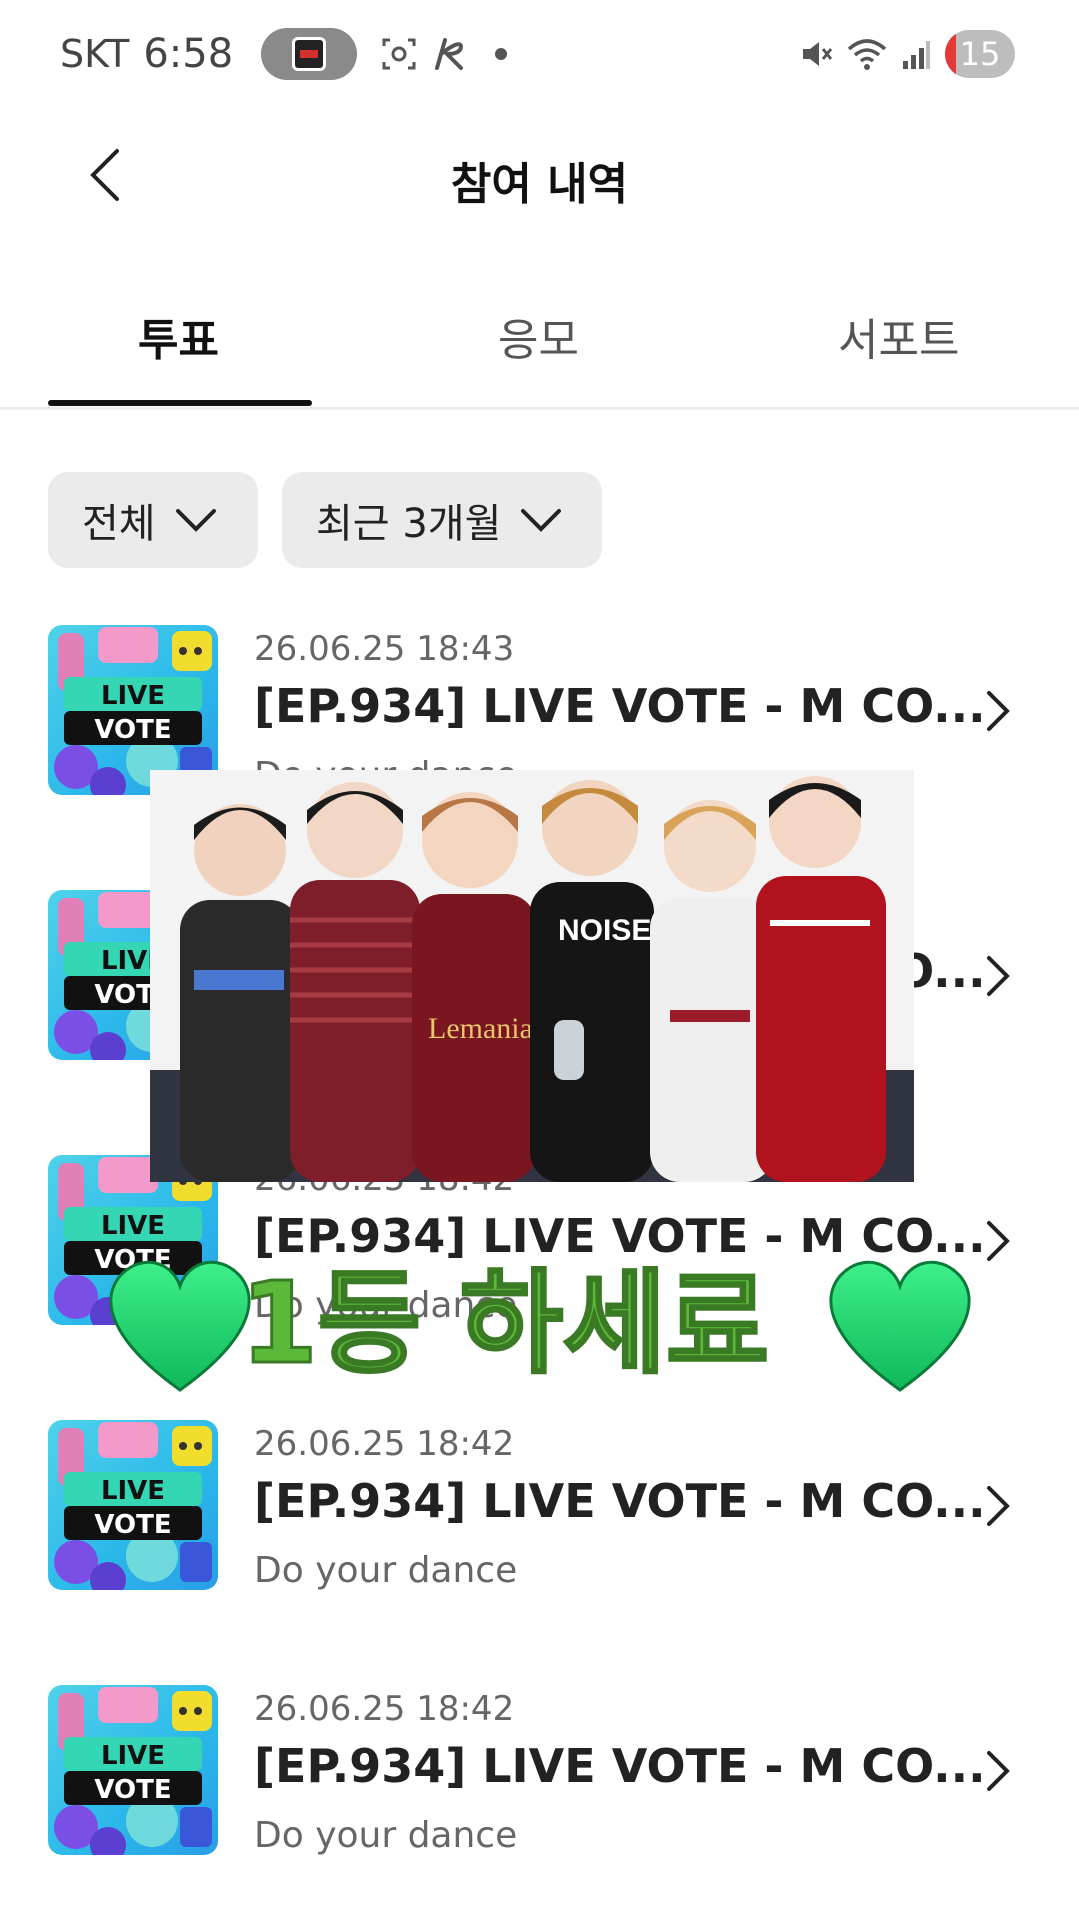 This screenshot has height=1919, width=1079. Describe the element at coordinates (867, 54) in the screenshot. I see `wifi-icon` at that location.